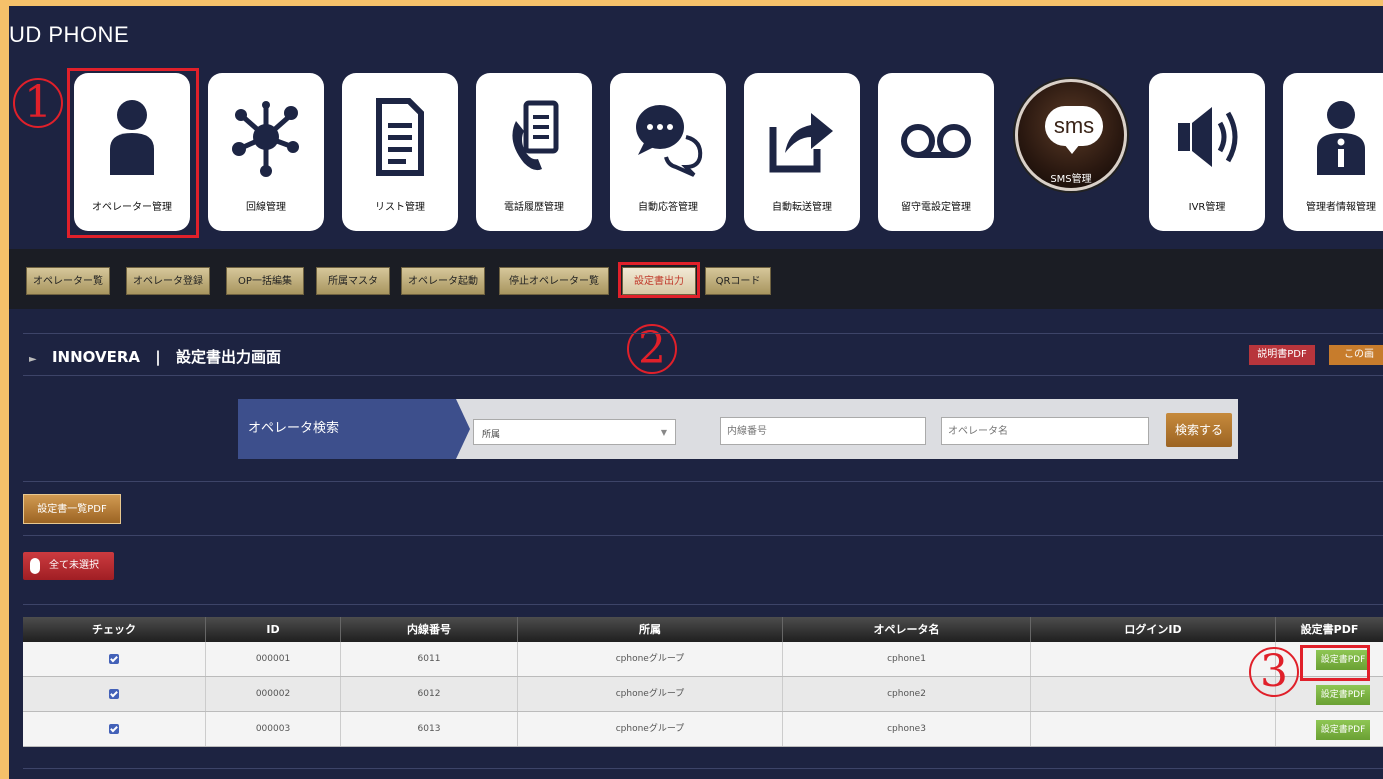 Image resolution: width=1383 pixels, height=779 pixels. I want to click on tile-voicemail: 留守電設定管理, so click(936, 152).